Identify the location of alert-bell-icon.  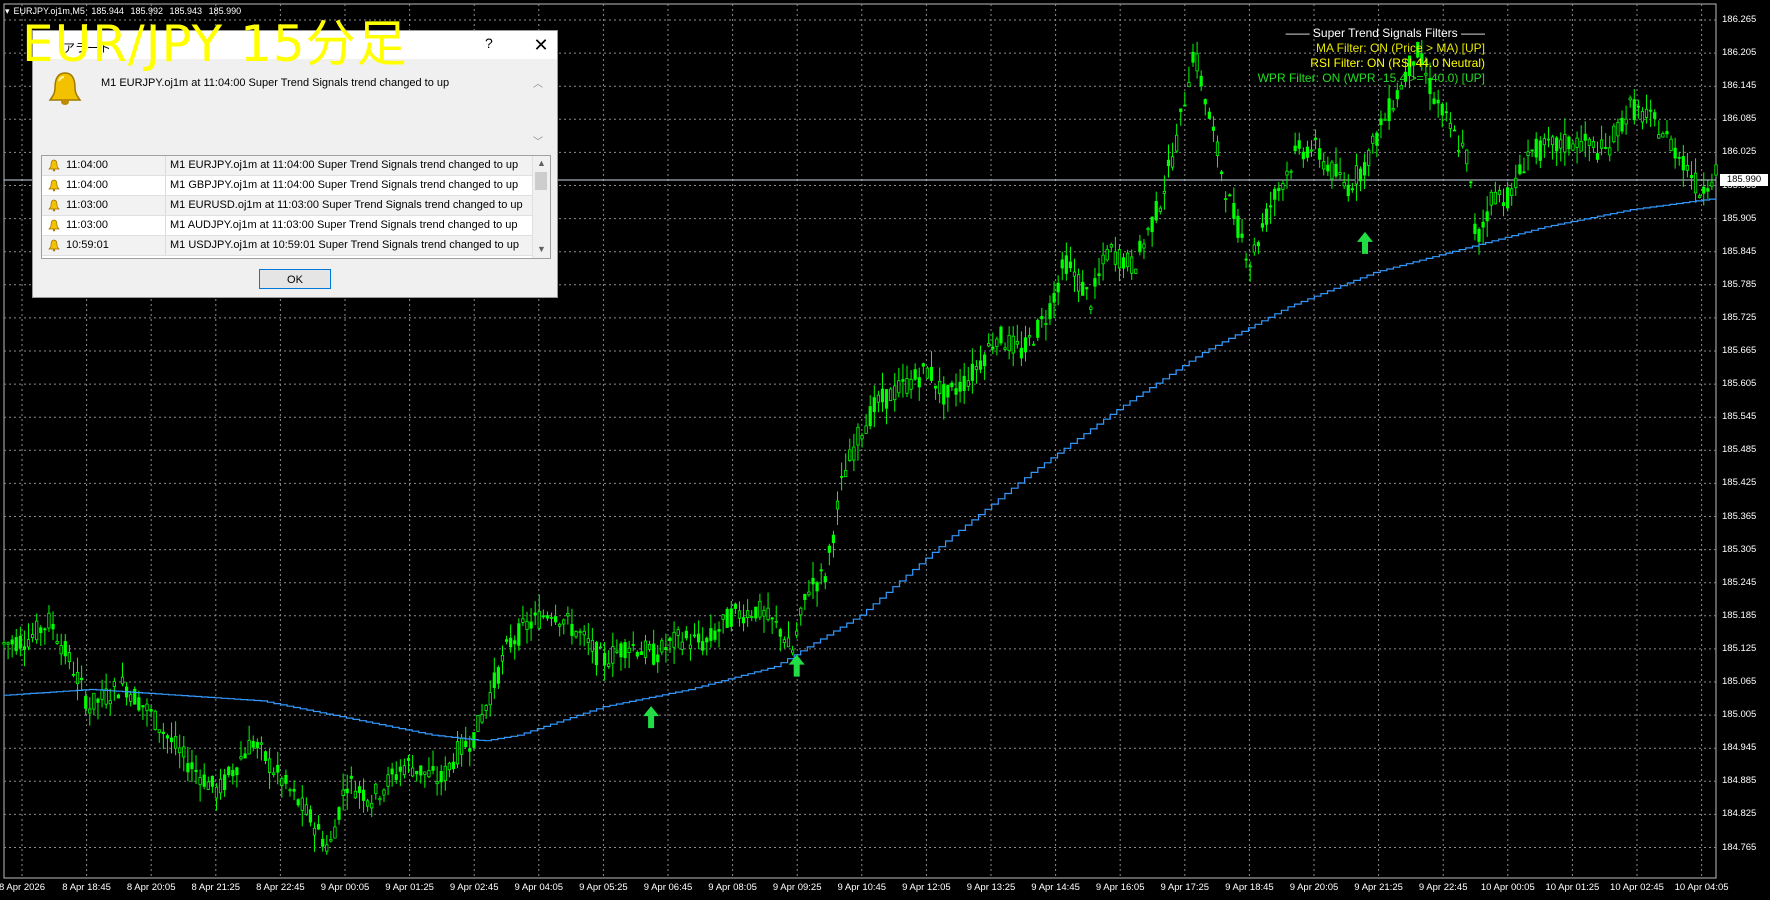
(65, 88).